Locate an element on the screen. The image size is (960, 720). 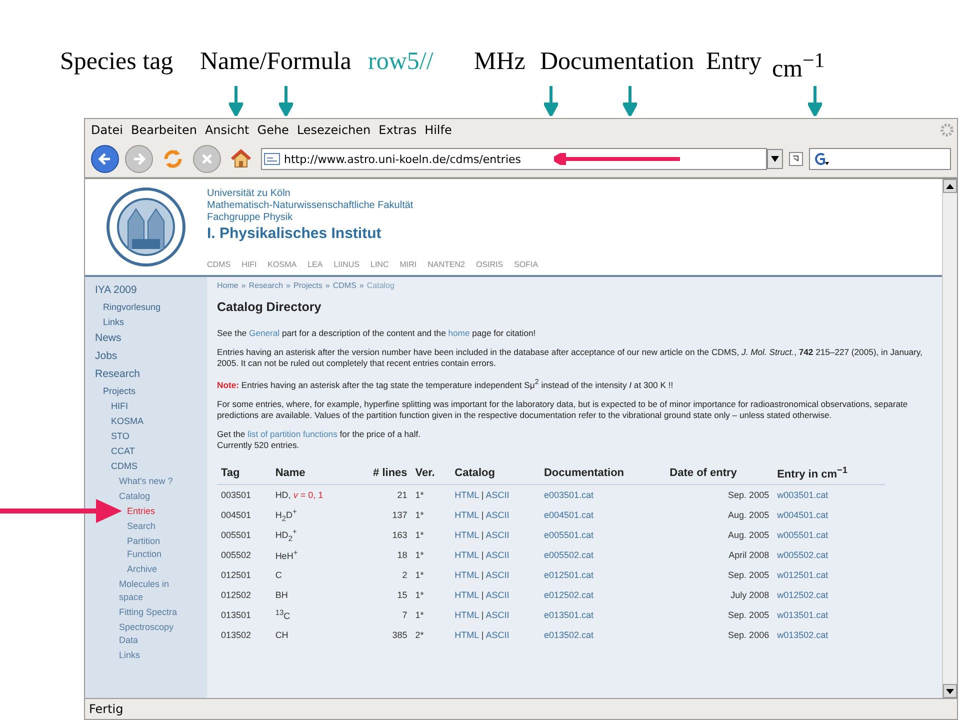
caret-icon is located at coordinates (950, 691).